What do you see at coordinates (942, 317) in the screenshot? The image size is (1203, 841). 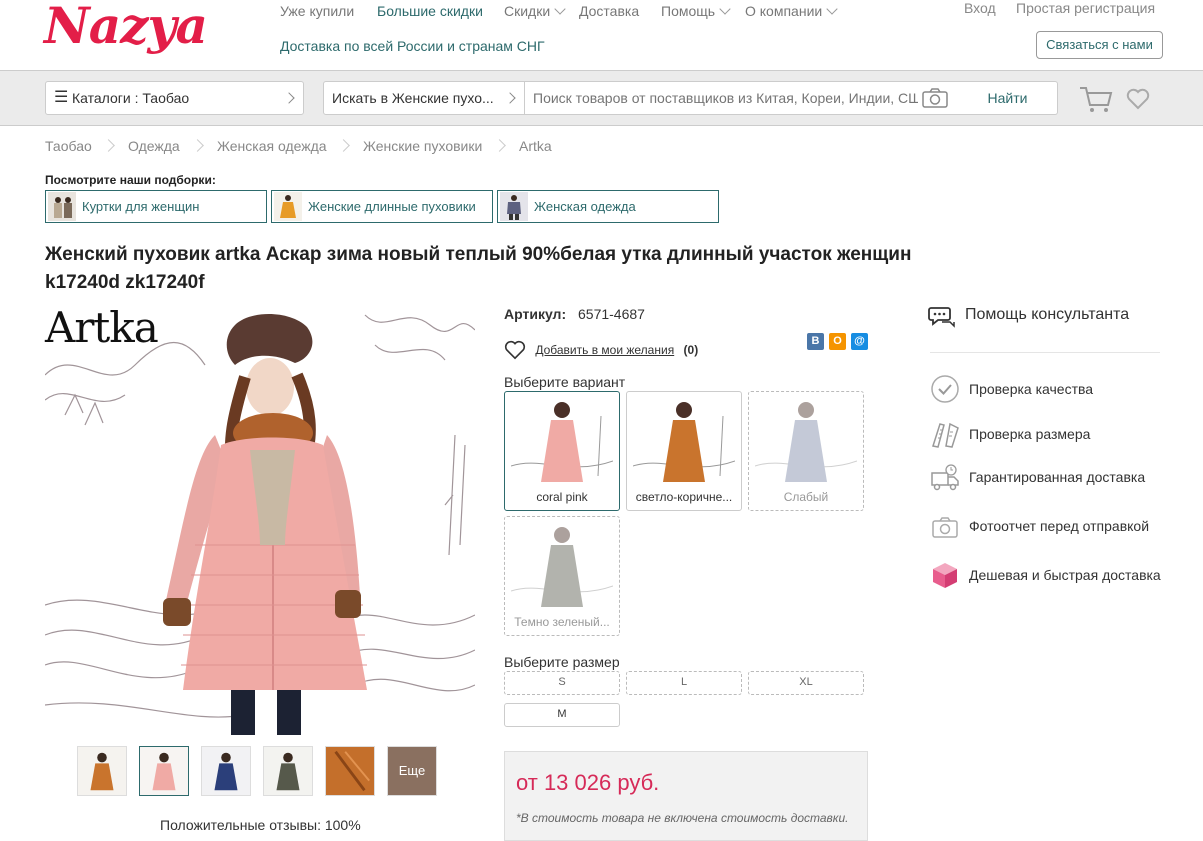 I see `chat-icon` at bounding box center [942, 317].